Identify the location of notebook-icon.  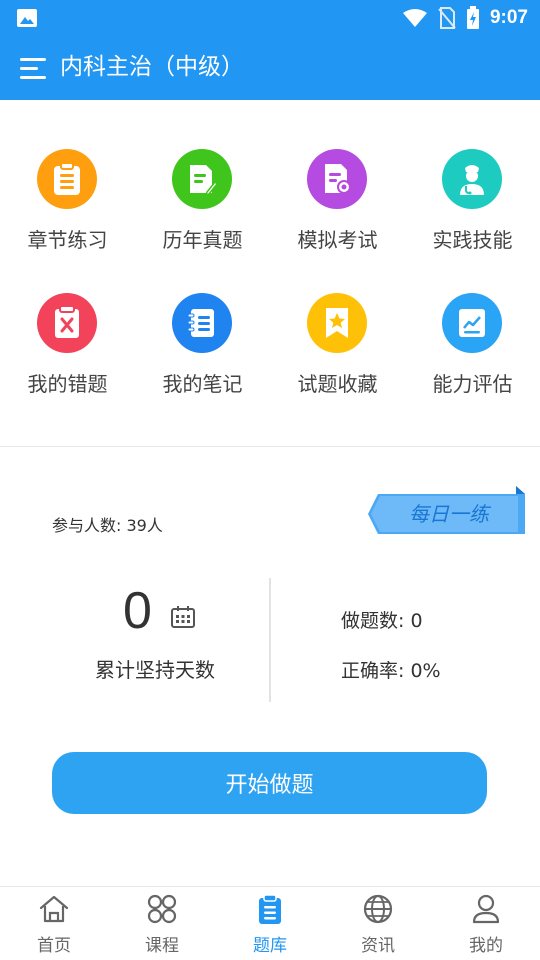
(200, 323).